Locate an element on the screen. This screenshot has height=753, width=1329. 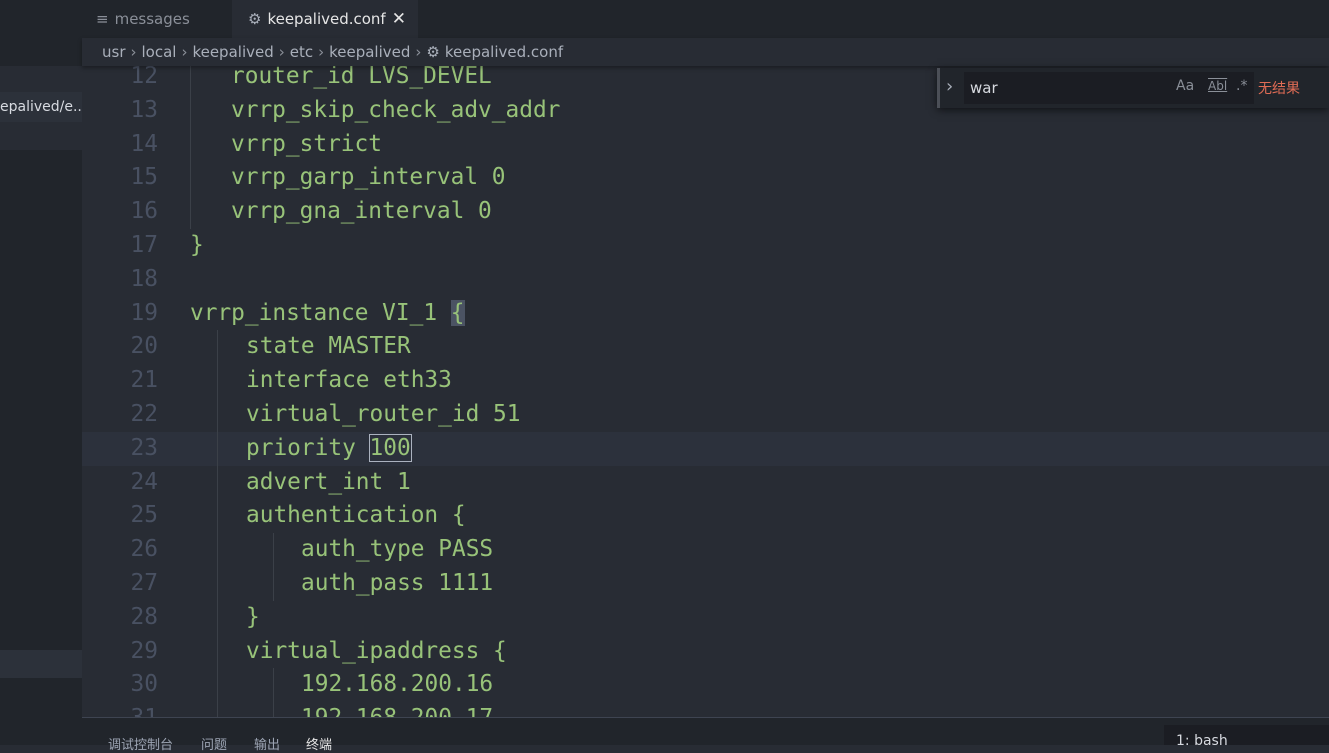
line-number: 25 is located at coordinates (144, 515).